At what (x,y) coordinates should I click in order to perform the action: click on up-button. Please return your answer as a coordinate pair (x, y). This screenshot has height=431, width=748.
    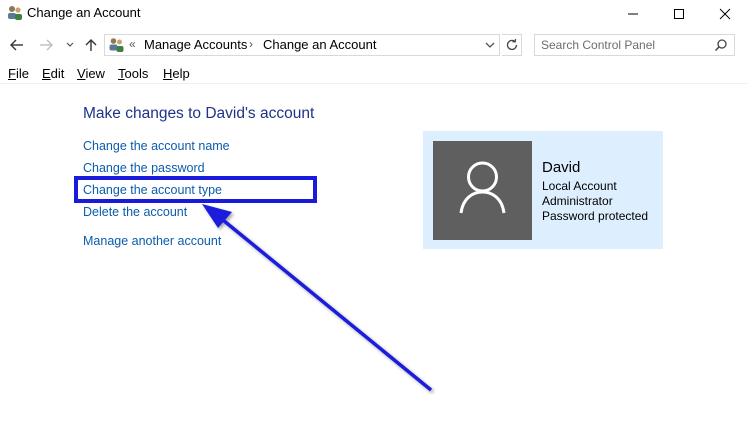
    Looking at the image, I should click on (91, 45).